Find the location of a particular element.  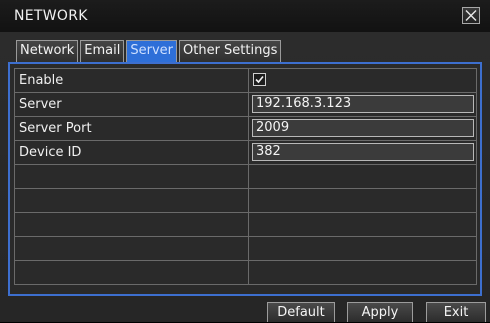

server-address-field: 192.168.3.123 is located at coordinates (363, 104).